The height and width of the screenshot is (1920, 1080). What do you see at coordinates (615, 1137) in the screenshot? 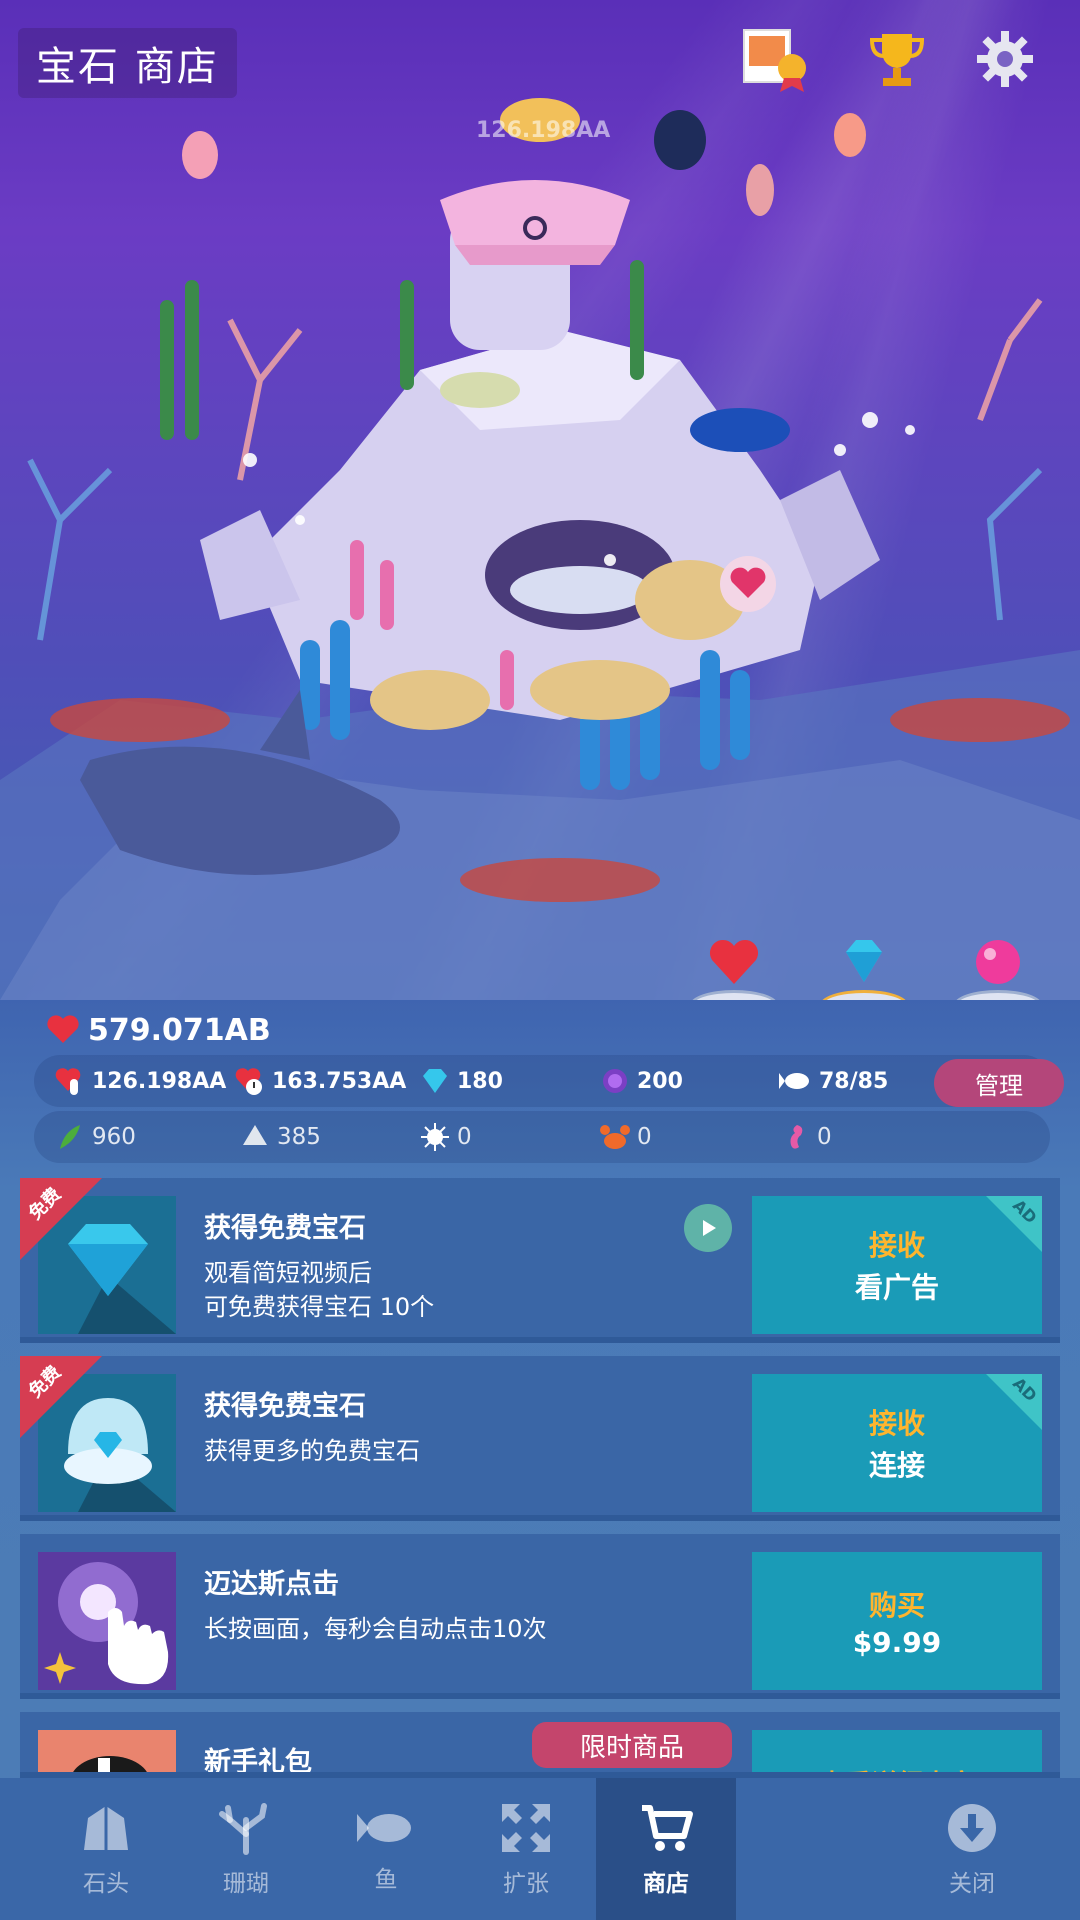
I see `crab-icon` at bounding box center [615, 1137].